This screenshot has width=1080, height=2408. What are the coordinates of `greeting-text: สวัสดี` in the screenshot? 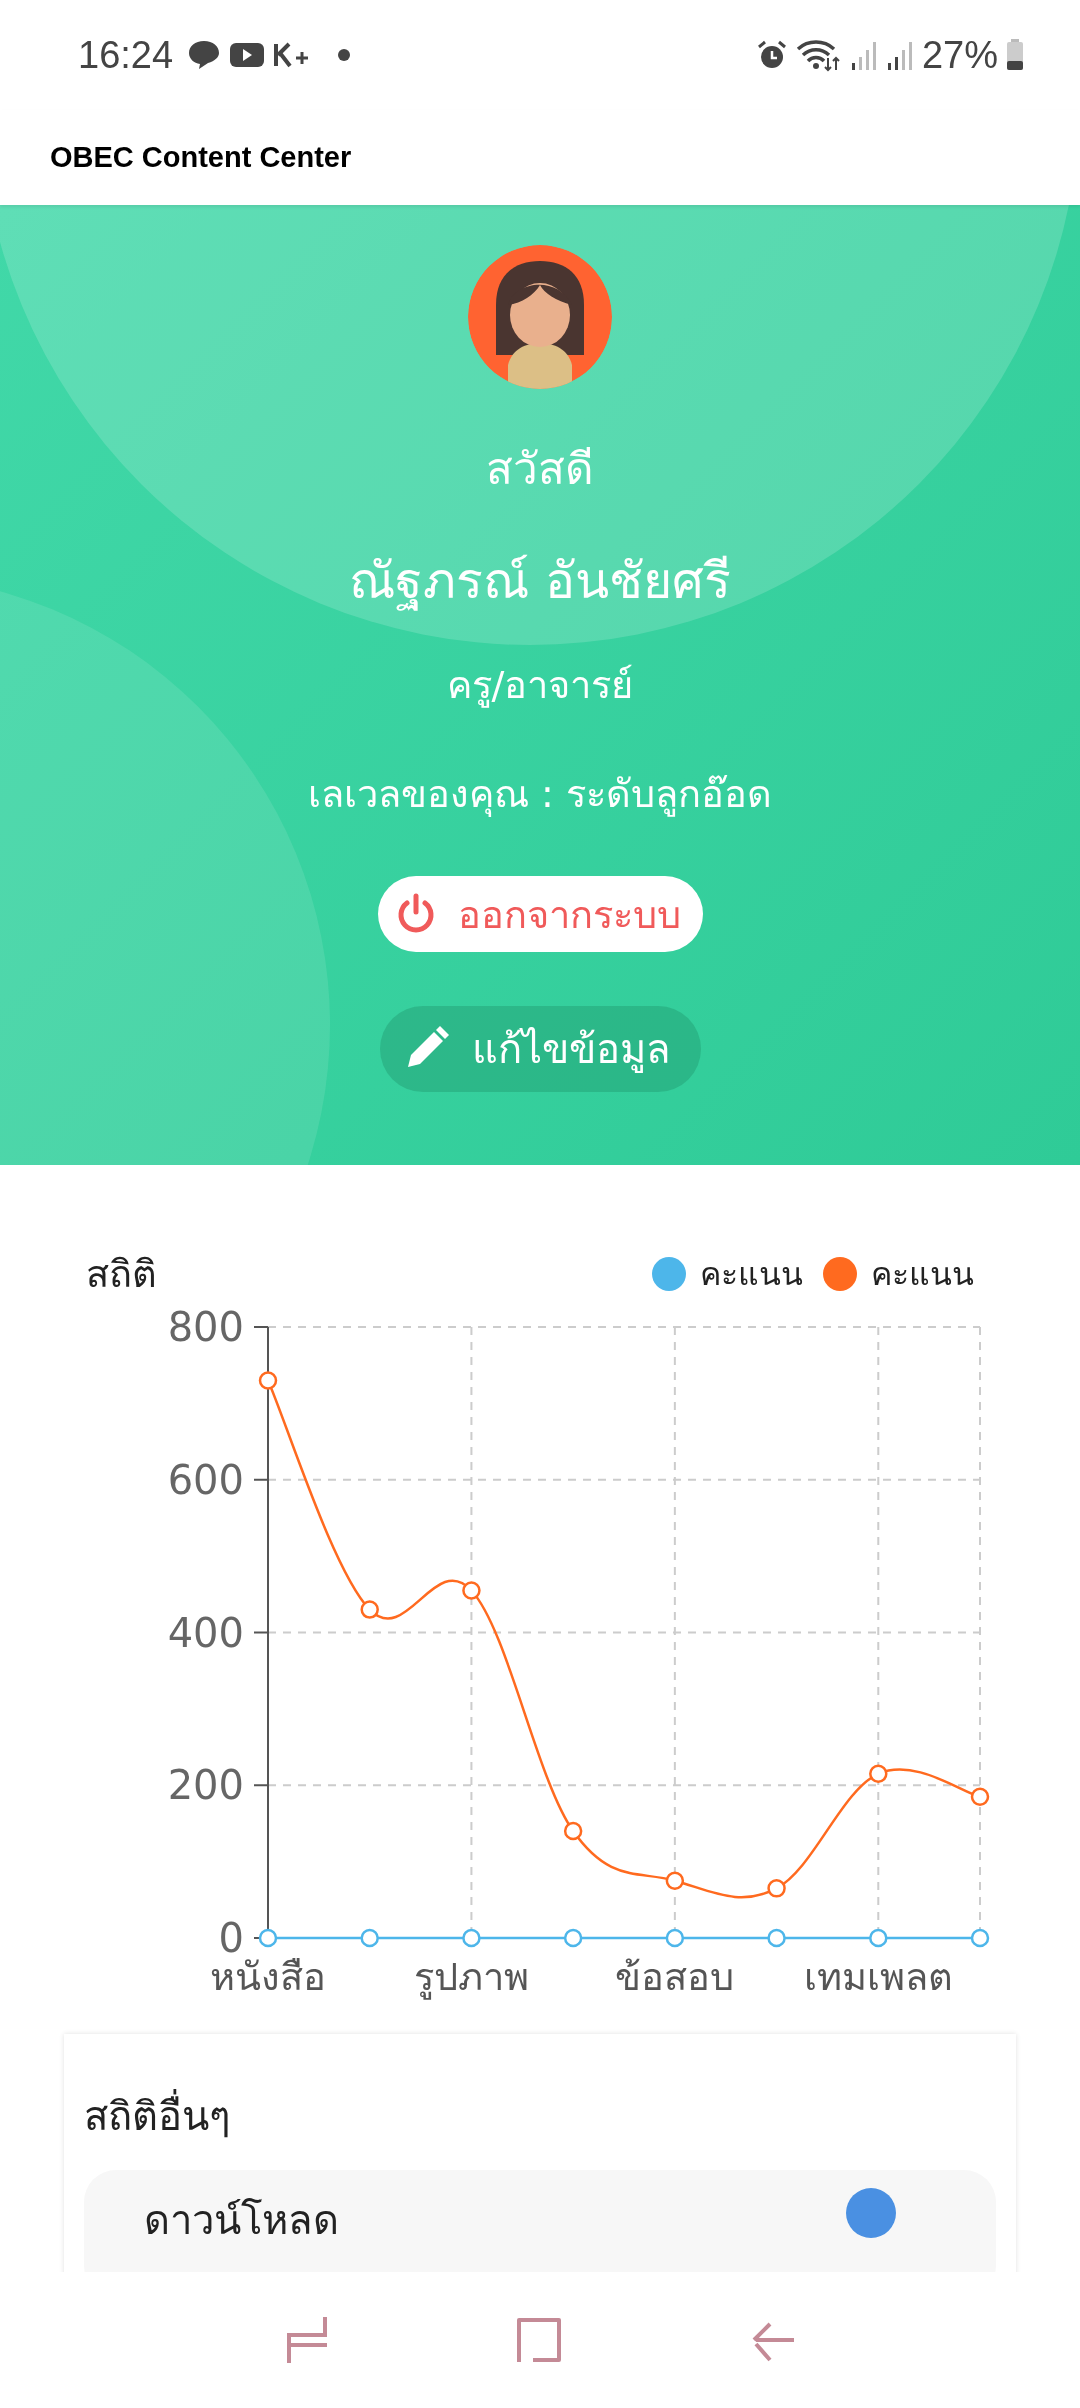 It's located at (540, 469).